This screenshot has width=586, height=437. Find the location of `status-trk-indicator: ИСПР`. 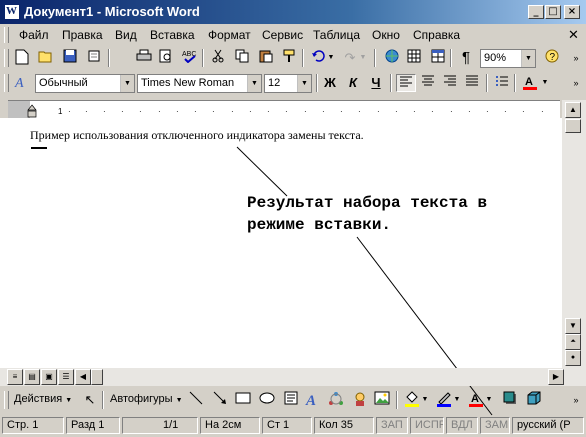

status-trk-indicator: ИСПР is located at coordinates (427, 425).